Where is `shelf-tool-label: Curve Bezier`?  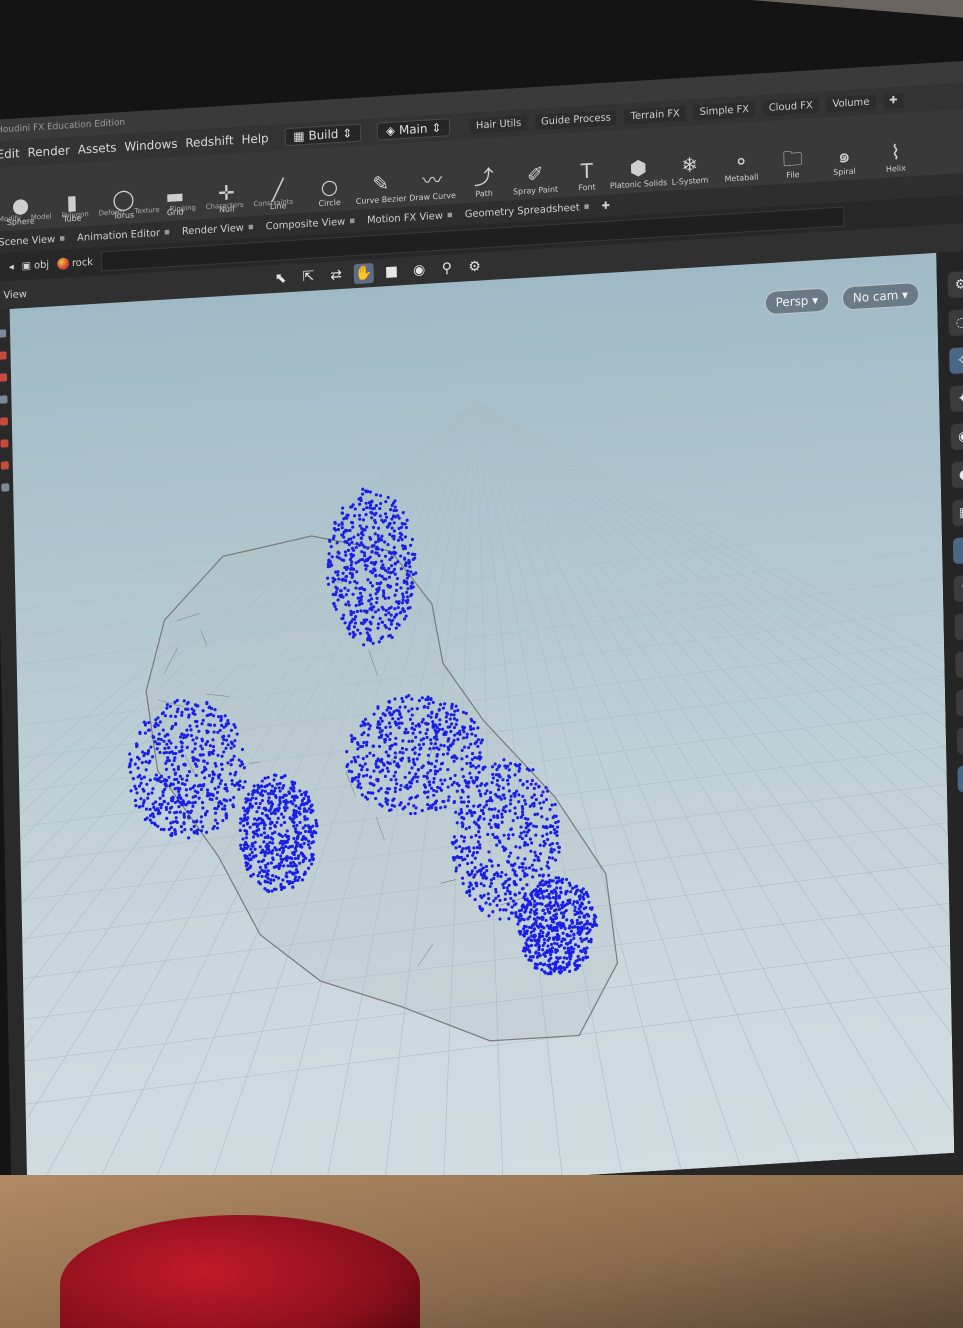
shelf-tool-label: Curve Bezier is located at coordinates (381, 199).